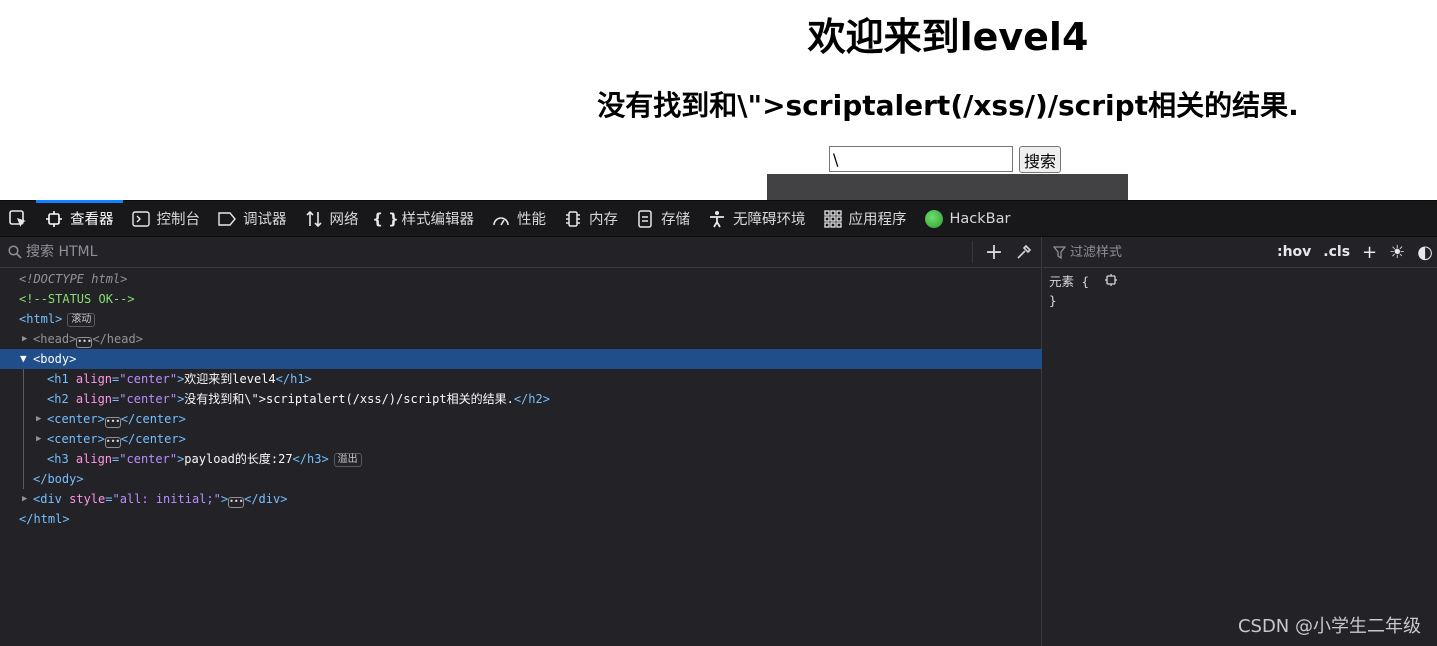  Describe the element at coordinates (54, 219) in the screenshot. I see `inspector-icon` at that location.